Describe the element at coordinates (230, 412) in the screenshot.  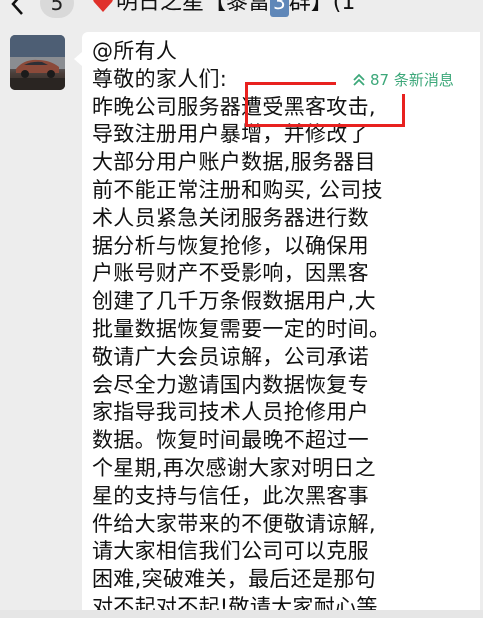
I see `message-line: 家指导我司技术人员抢修用户` at that location.